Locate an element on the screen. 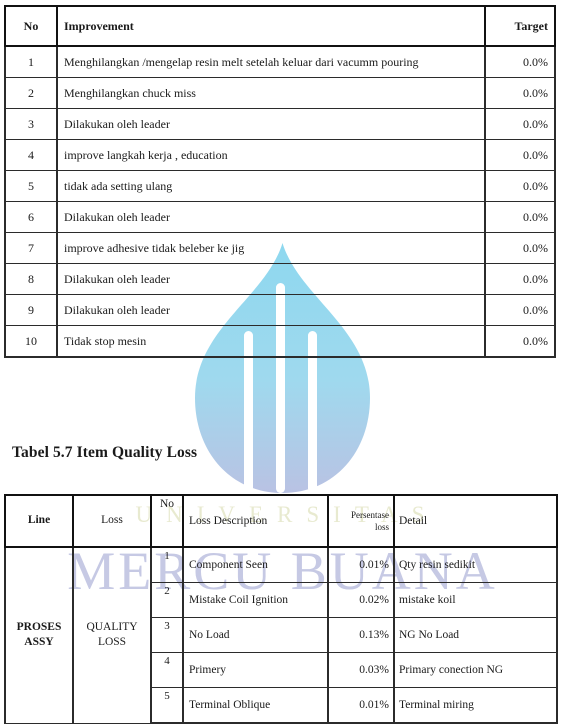  table-row: 4 improve langkah kerja , education 0.0% is located at coordinates (280, 155).